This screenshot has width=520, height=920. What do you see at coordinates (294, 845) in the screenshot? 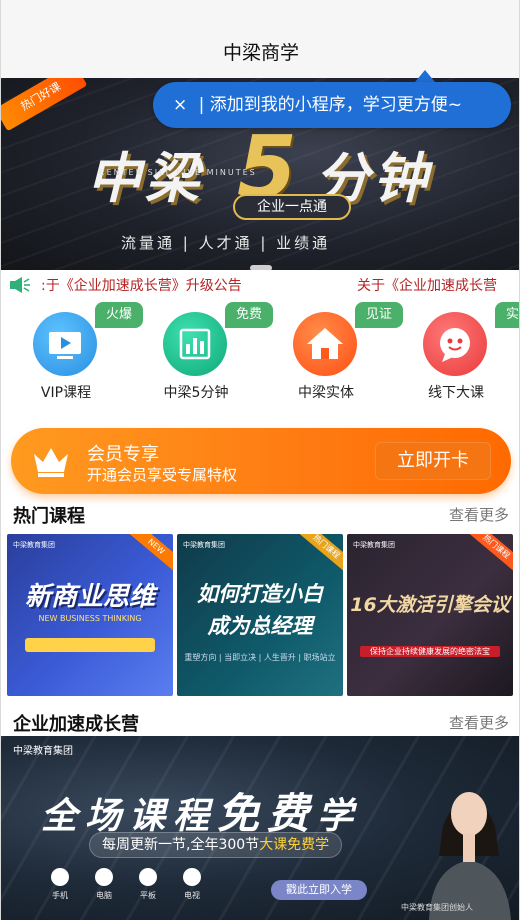
I see `promo-weekly-c: 大课免费学` at bounding box center [294, 845].